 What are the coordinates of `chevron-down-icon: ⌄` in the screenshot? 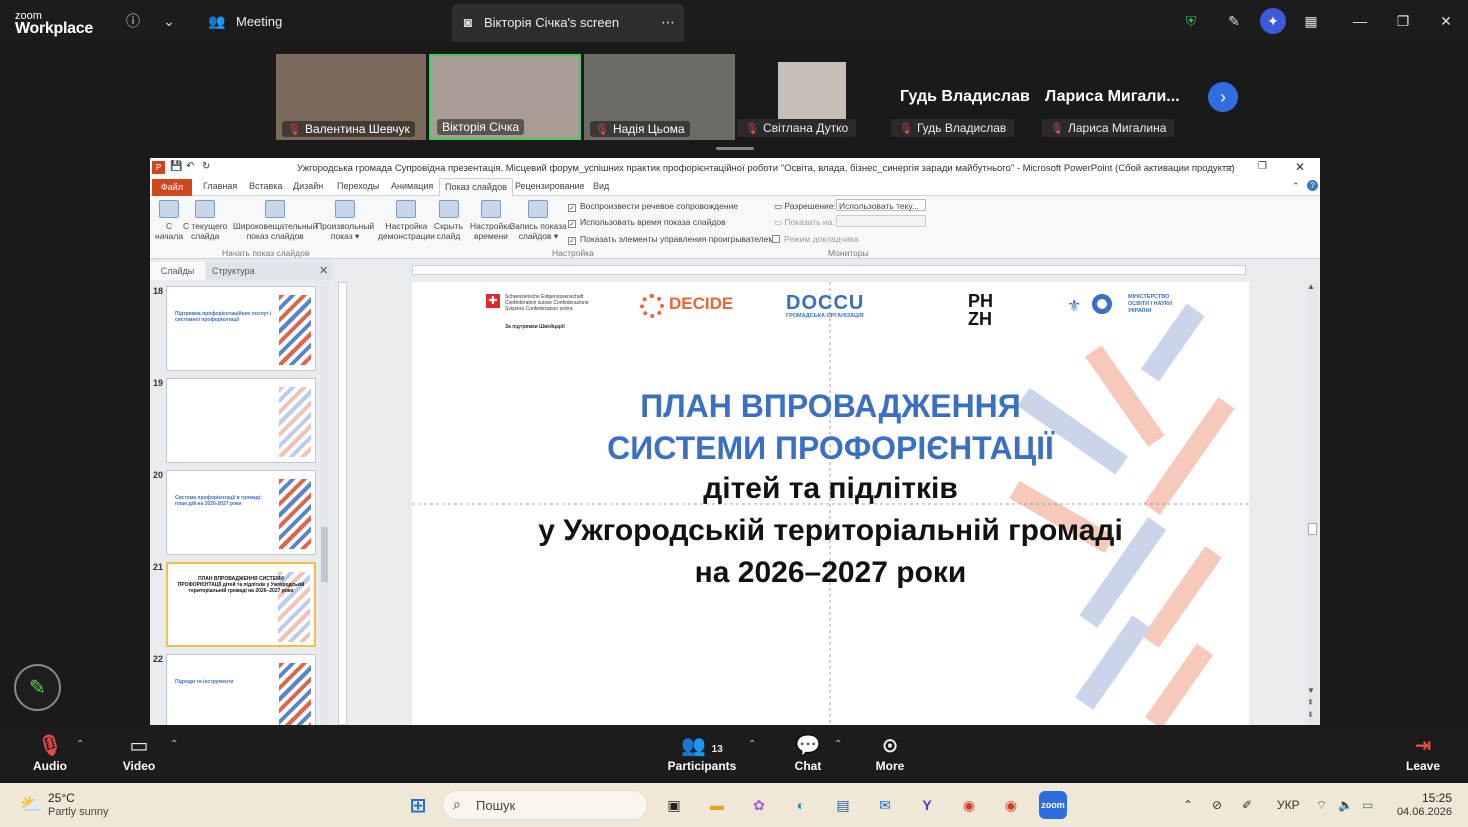 It's located at (169, 21).